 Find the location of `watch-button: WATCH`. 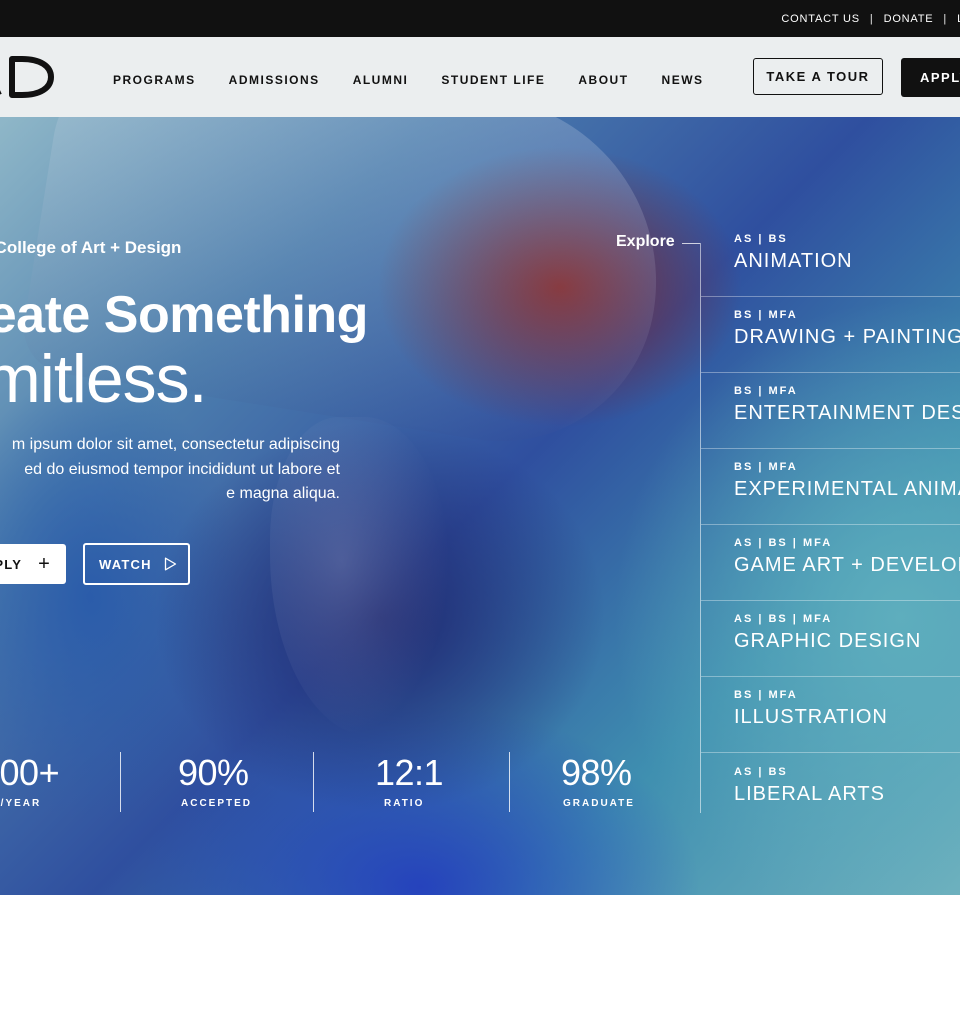

watch-button: WATCH is located at coordinates (136, 564).